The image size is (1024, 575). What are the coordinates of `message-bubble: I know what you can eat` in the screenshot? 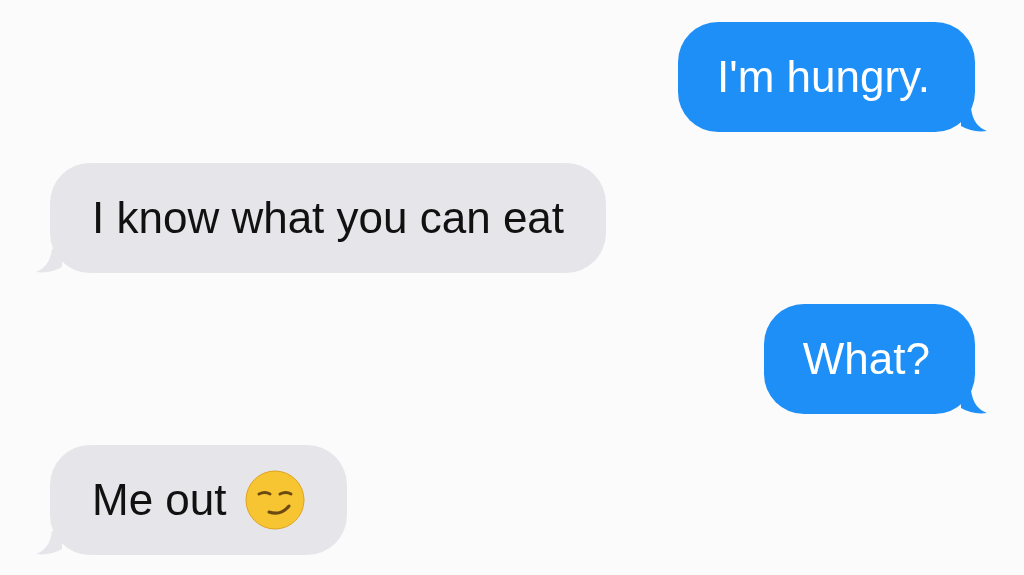 It's located at (328, 218).